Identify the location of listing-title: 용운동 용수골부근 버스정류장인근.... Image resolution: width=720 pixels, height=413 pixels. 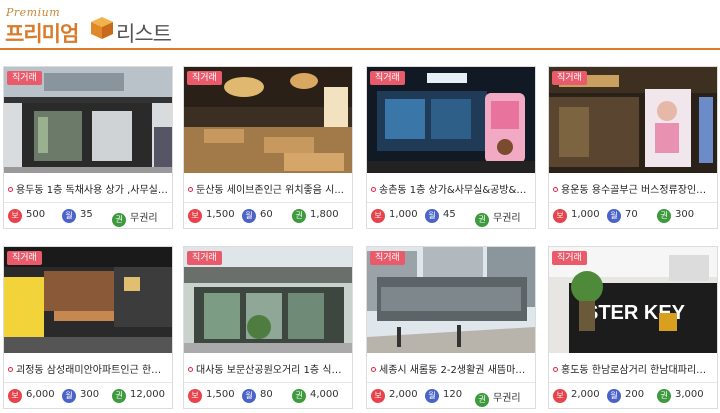
(633, 188).